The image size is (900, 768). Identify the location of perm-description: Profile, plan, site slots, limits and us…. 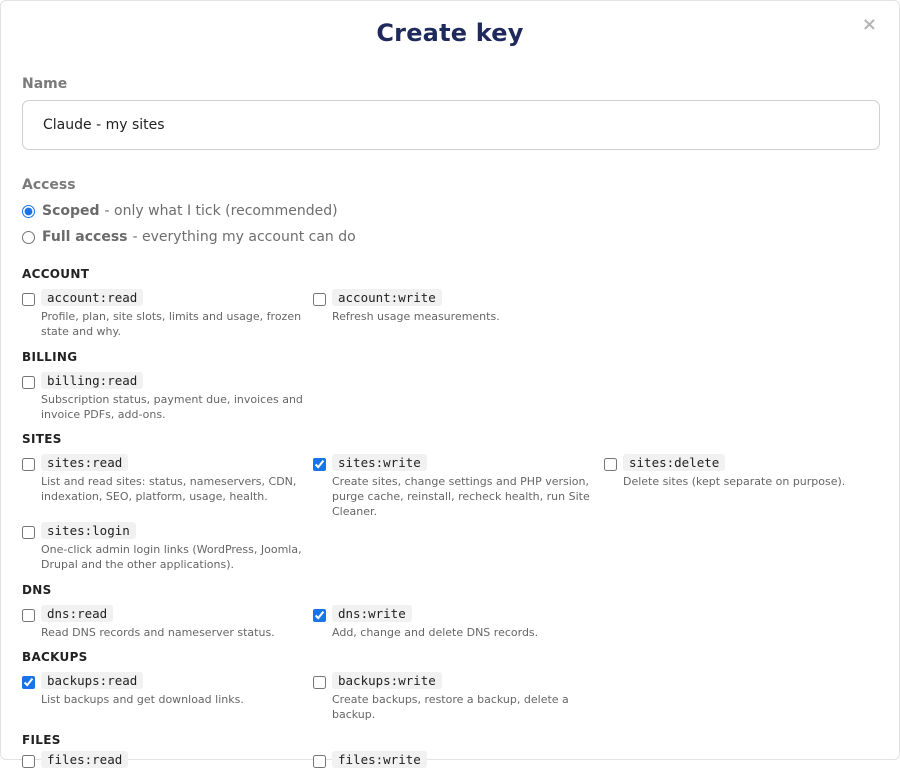
(171, 324).